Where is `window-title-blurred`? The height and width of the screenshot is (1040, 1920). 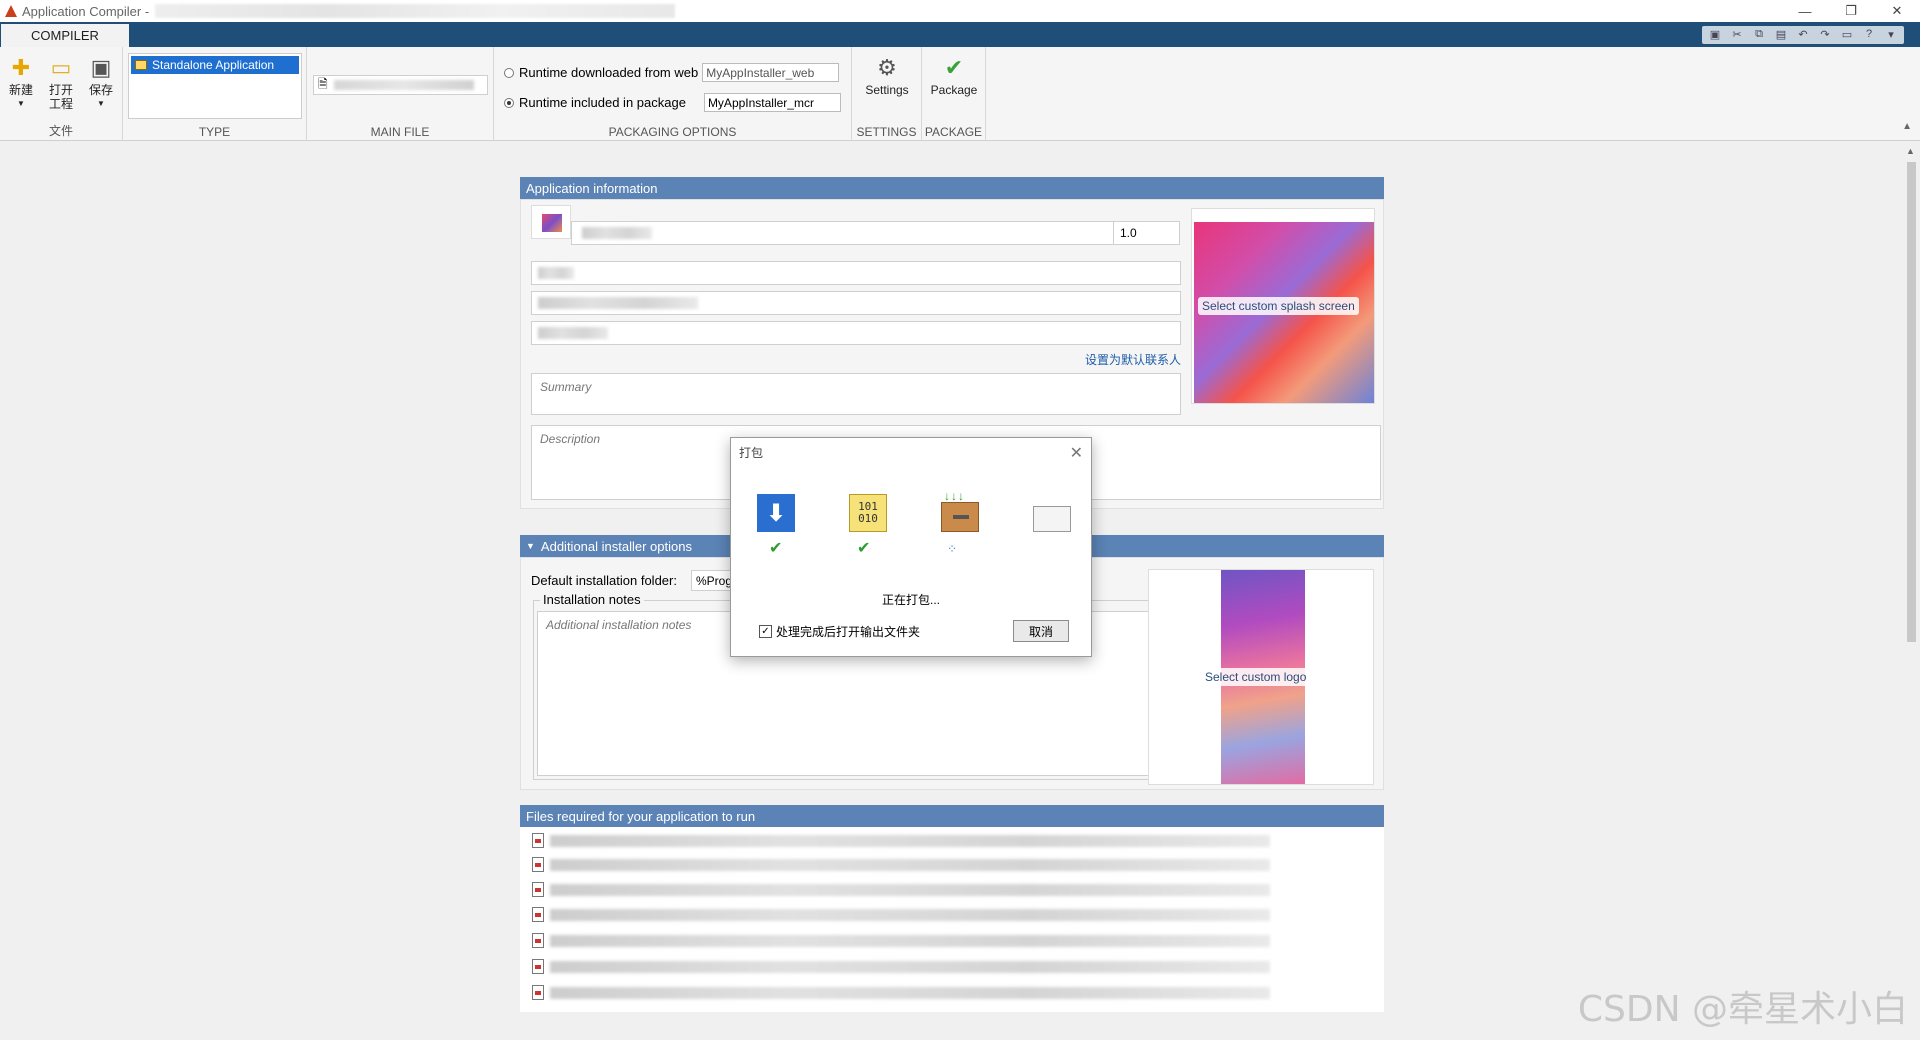
window-title-blurred is located at coordinates (415, 11).